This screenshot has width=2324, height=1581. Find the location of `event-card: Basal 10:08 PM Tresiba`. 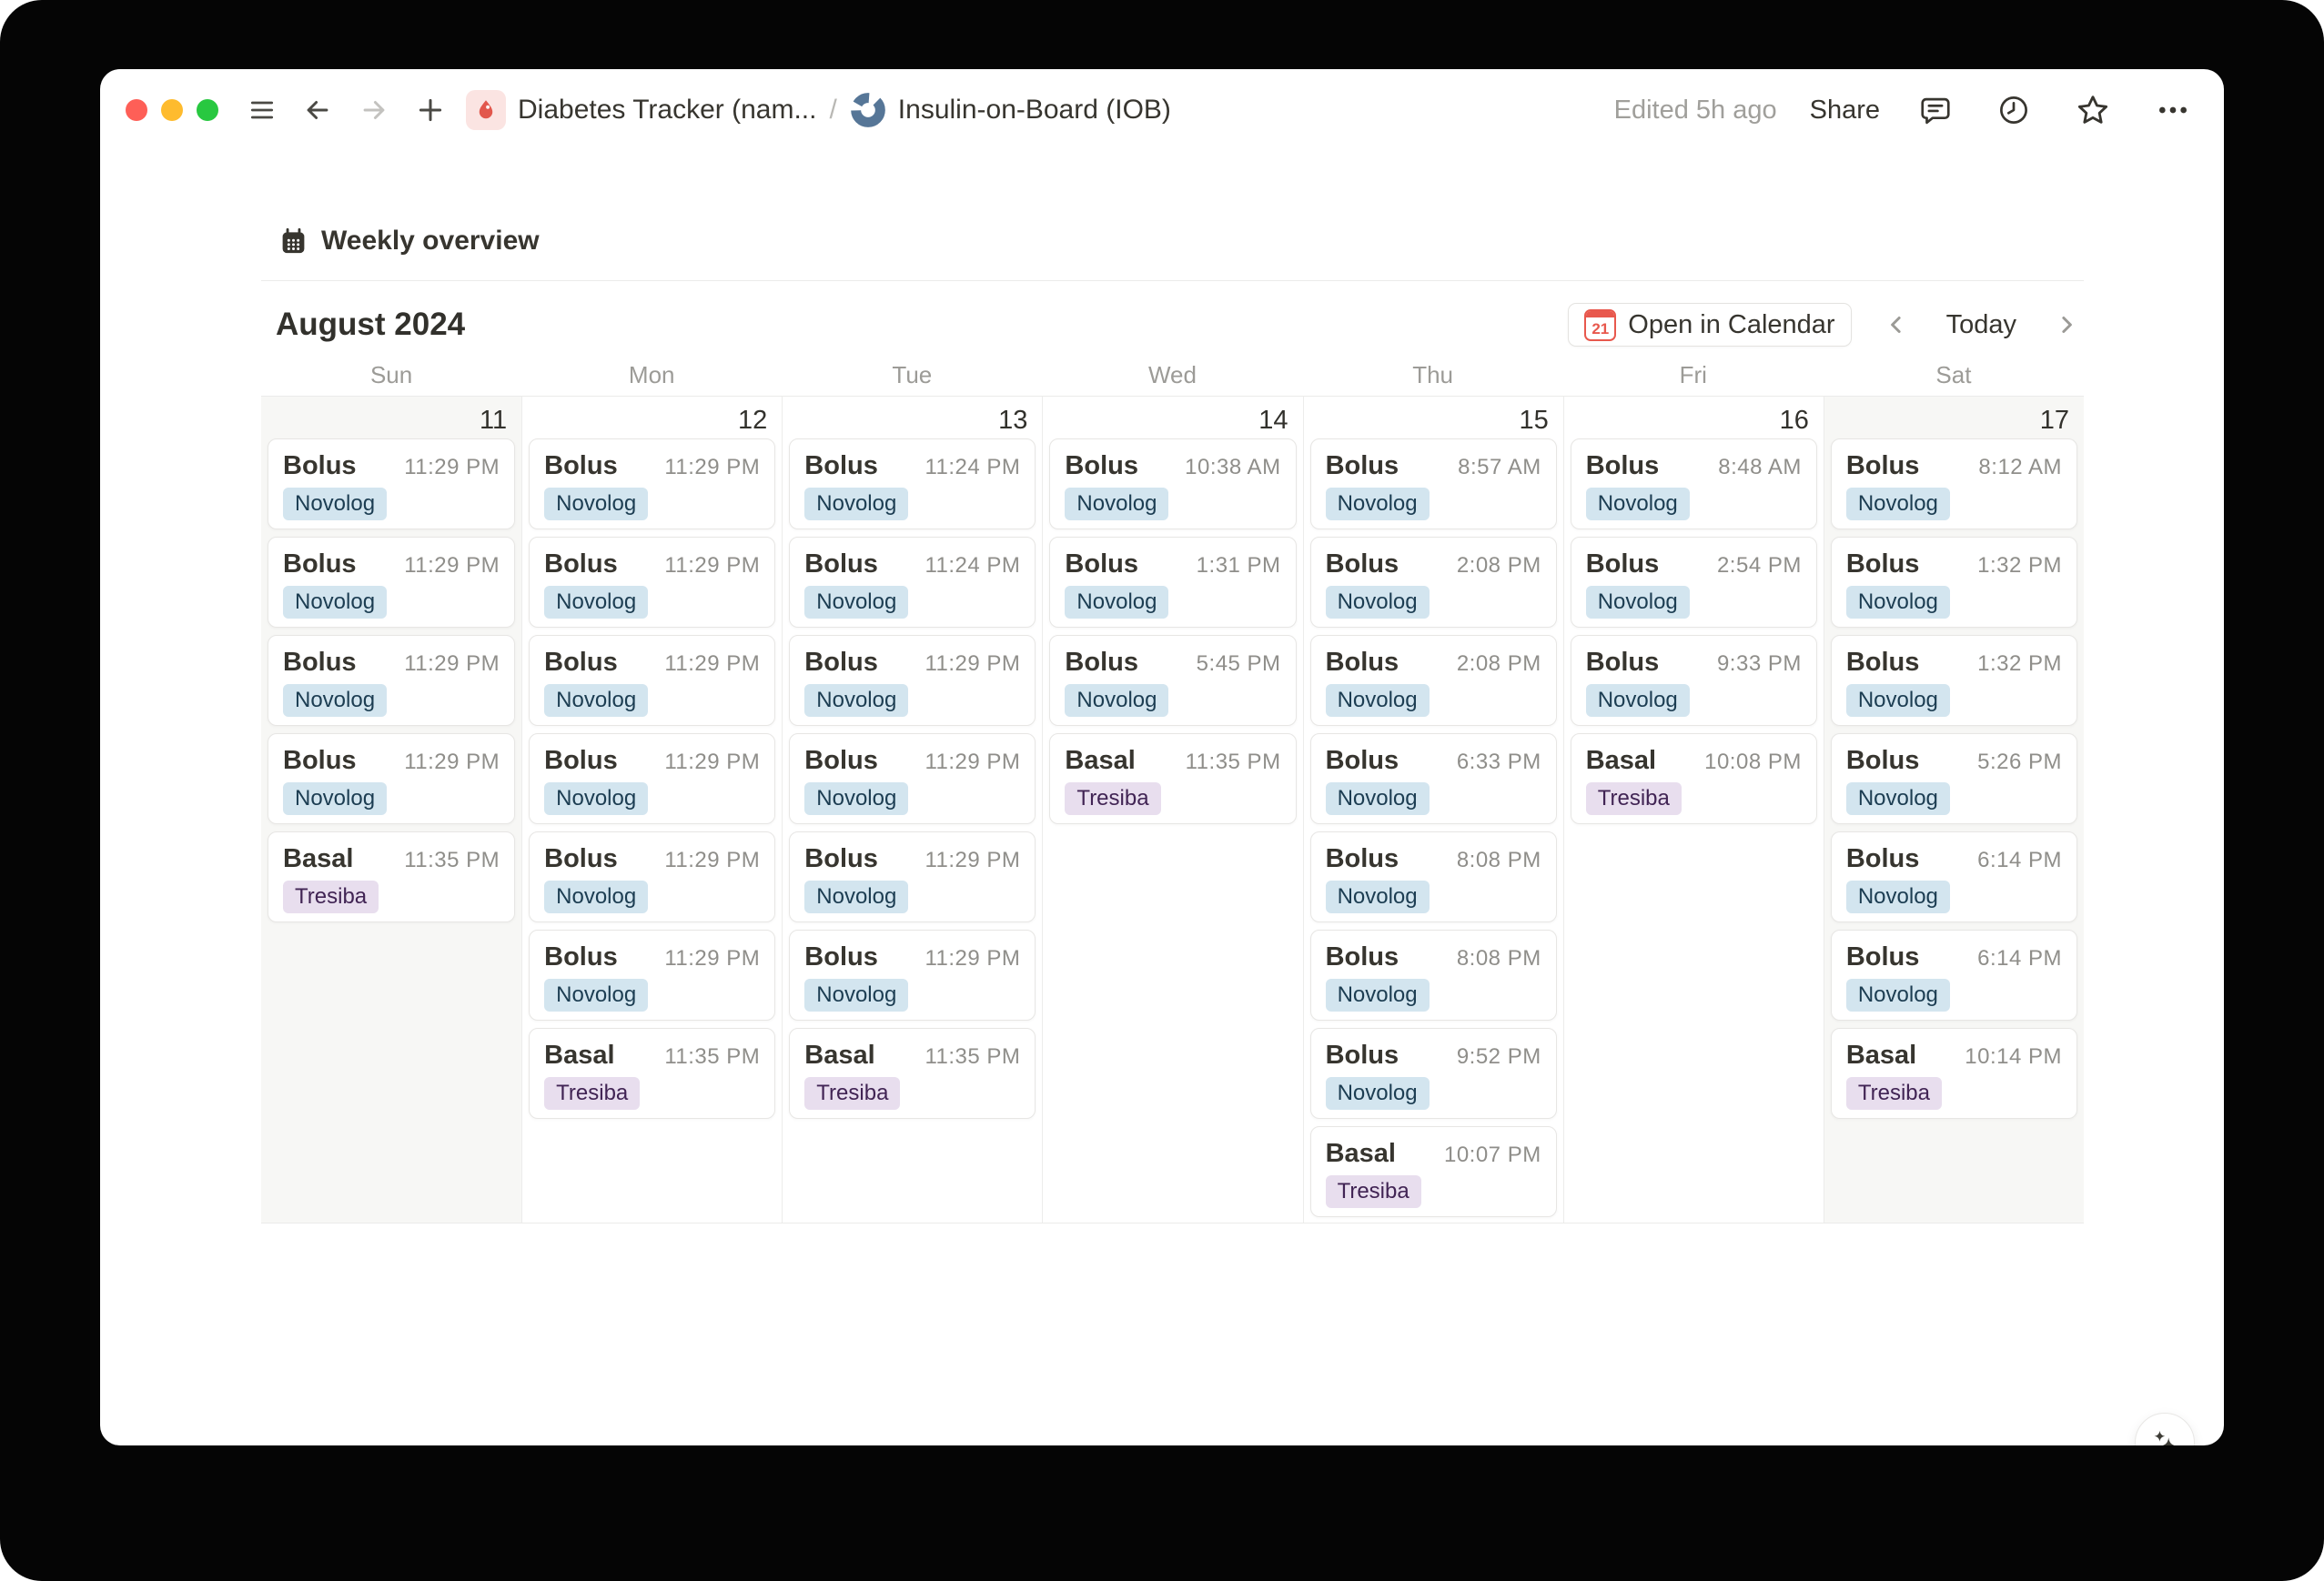

event-card: Basal 10:08 PM Tresiba is located at coordinates (1693, 779).